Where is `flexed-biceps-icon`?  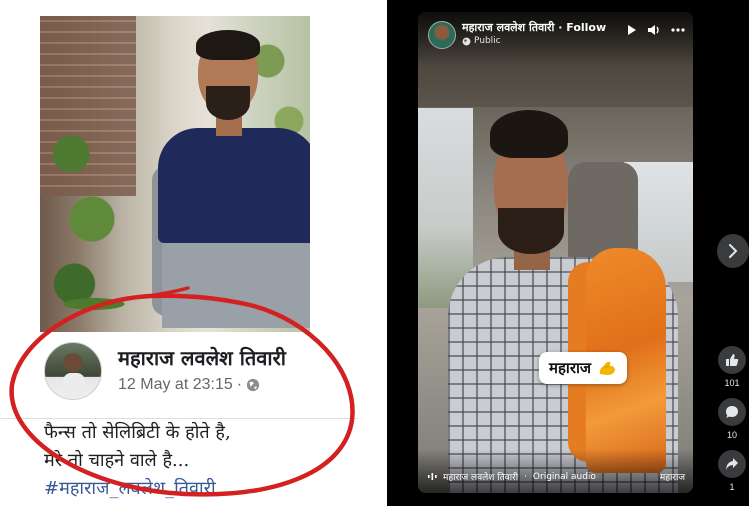
flexed-biceps-icon is located at coordinates (607, 368).